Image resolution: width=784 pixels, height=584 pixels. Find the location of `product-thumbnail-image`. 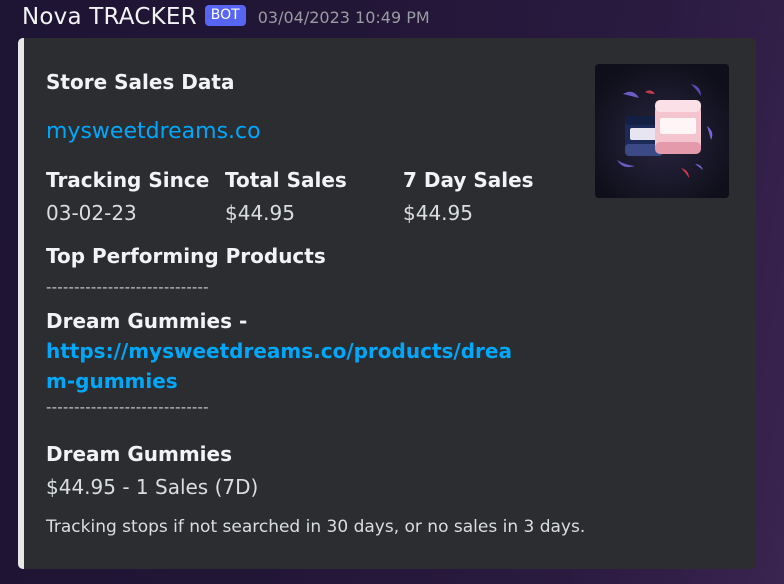

product-thumbnail-image is located at coordinates (662, 131).